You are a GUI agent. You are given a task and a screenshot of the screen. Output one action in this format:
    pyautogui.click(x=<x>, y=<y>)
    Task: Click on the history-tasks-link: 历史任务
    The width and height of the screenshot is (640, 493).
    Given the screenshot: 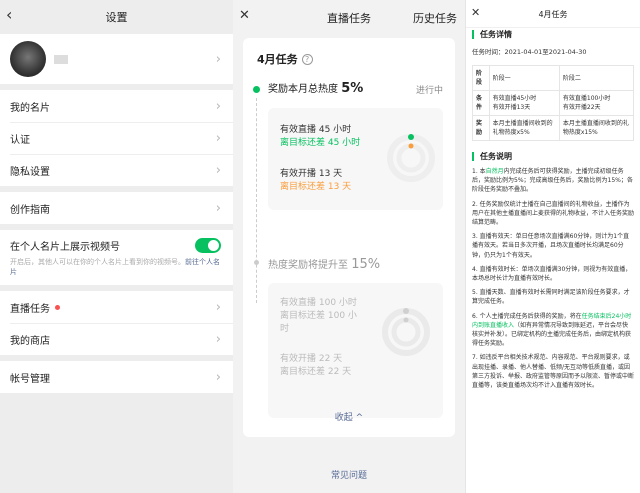 What is the action you would take?
    pyautogui.click(x=435, y=18)
    